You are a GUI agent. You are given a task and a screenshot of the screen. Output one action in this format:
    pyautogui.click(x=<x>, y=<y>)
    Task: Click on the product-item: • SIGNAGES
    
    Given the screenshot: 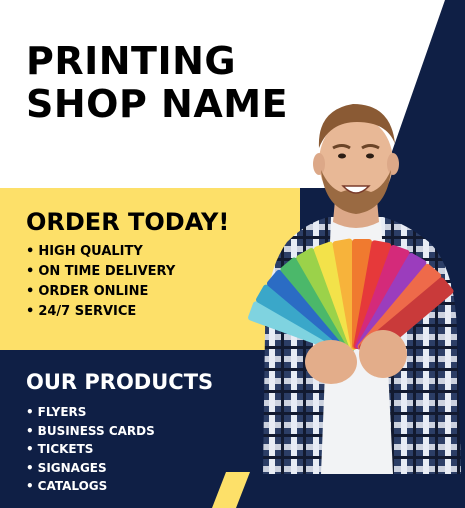 What is the action you would take?
    pyautogui.click(x=119, y=468)
    